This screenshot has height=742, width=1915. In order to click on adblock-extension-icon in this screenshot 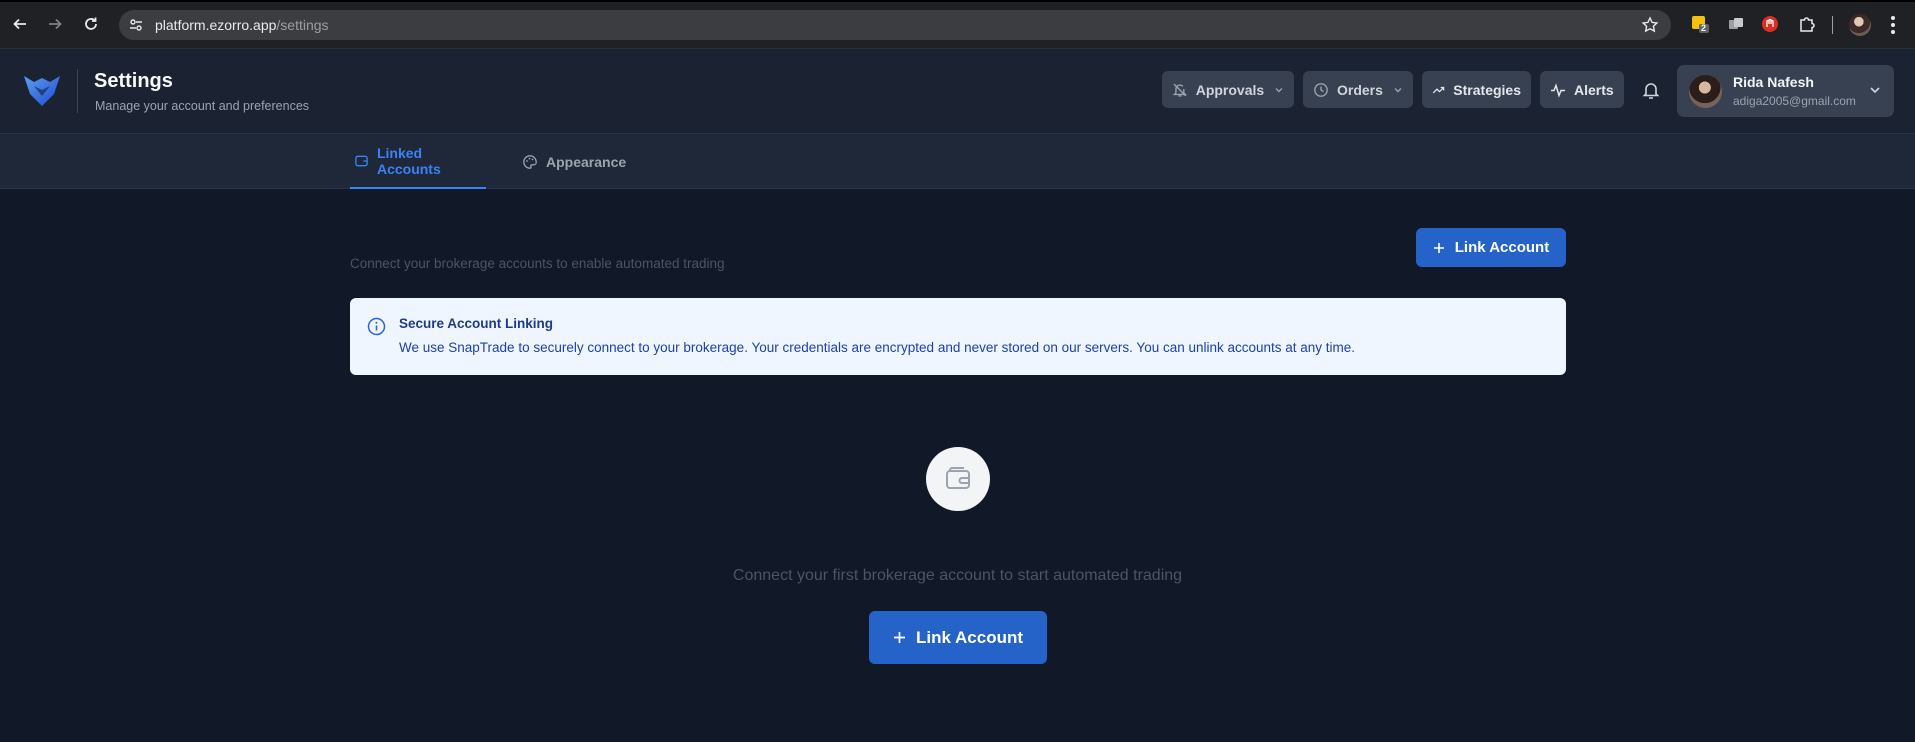, I will do `click(1770, 24)`.